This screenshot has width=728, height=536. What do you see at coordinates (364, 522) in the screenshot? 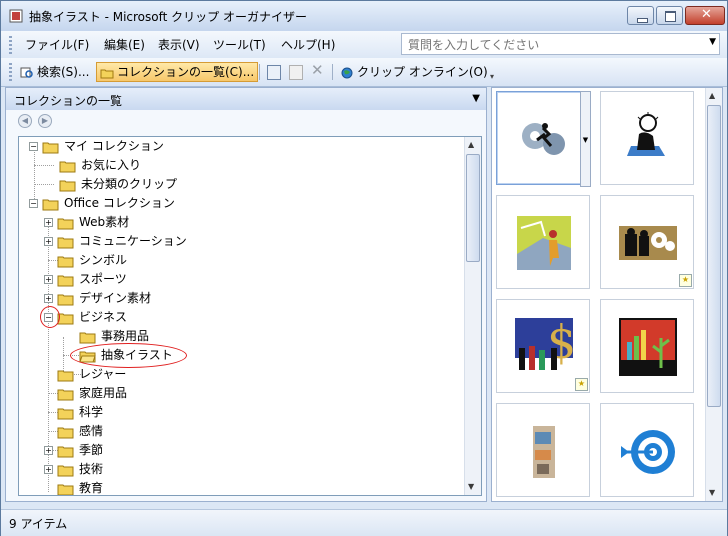
I see `status-bar: 9 アイテム` at bounding box center [364, 522].